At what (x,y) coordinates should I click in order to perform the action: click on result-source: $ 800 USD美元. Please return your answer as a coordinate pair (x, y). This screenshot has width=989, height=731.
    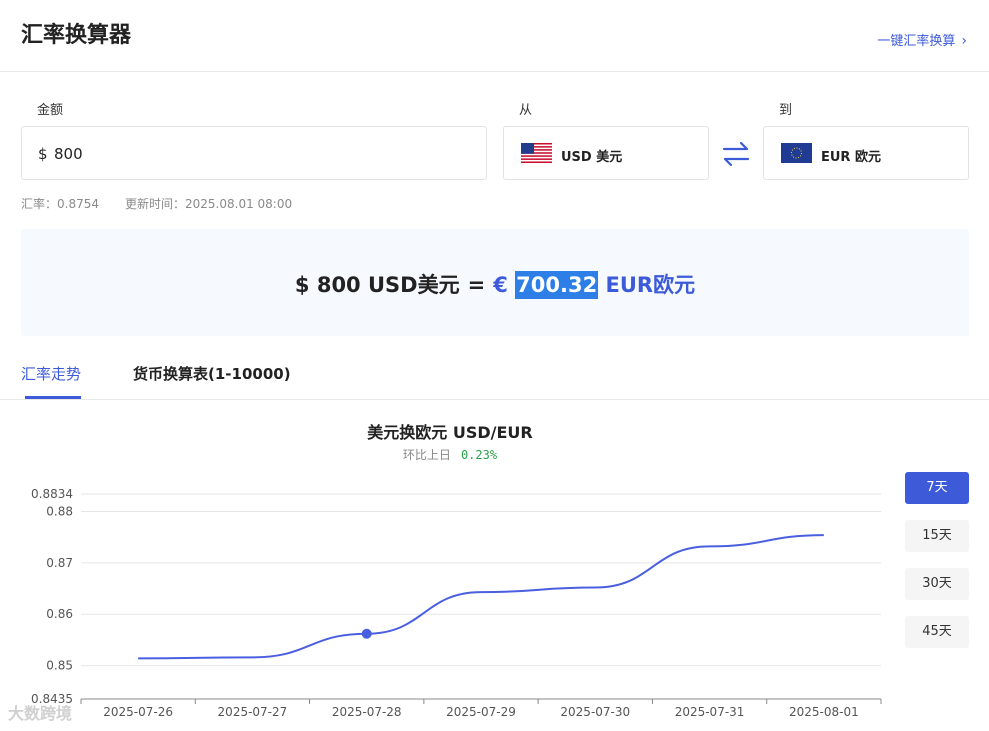
    Looking at the image, I should click on (377, 285).